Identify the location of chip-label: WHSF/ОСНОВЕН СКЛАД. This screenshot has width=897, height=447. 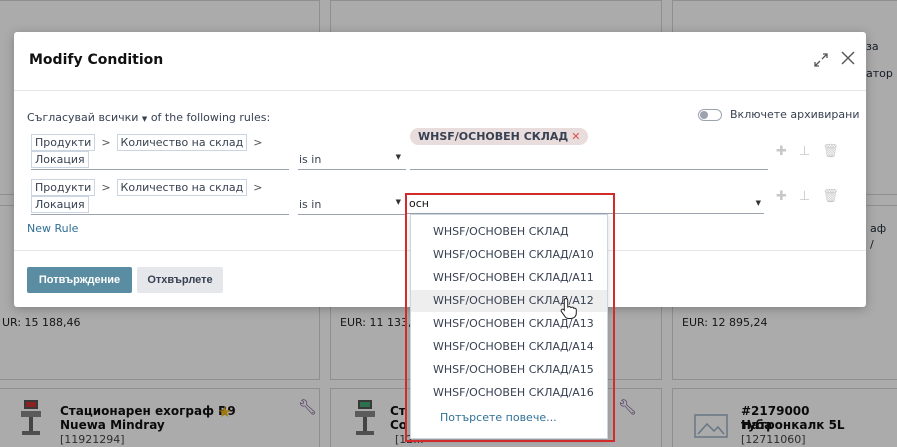
(493, 136).